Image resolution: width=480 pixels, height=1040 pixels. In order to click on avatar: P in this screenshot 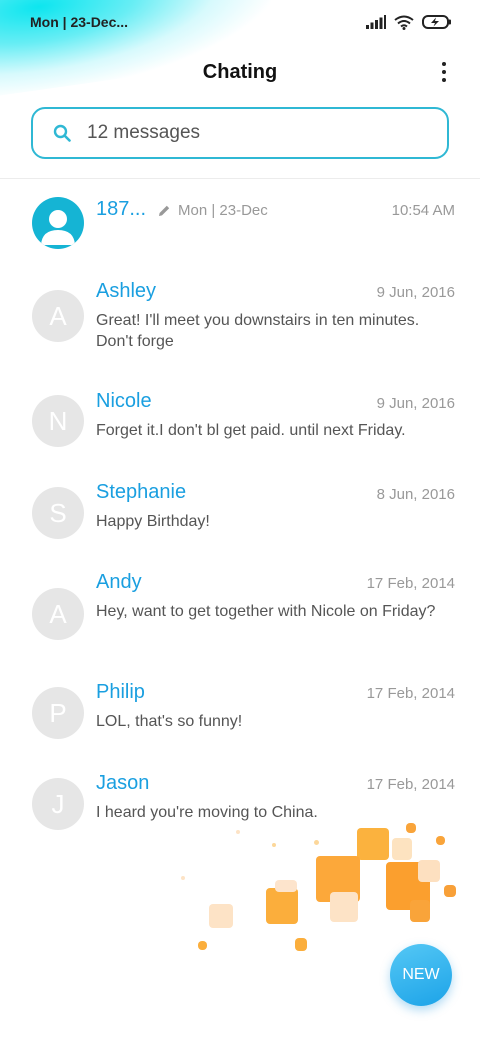, I will do `click(58, 713)`.